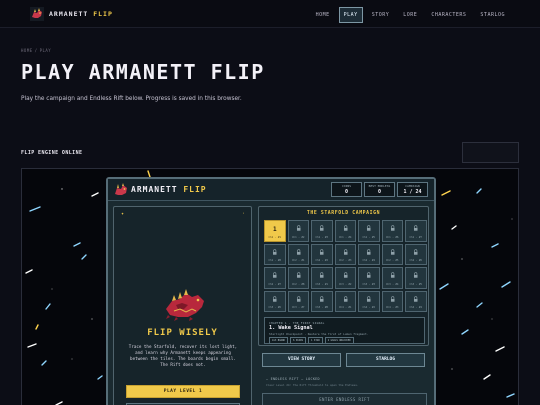 The width and height of the screenshot is (540, 405). Describe the element at coordinates (322, 254) in the screenshot. I see `level-tile: Ch2 · #2` at that location.